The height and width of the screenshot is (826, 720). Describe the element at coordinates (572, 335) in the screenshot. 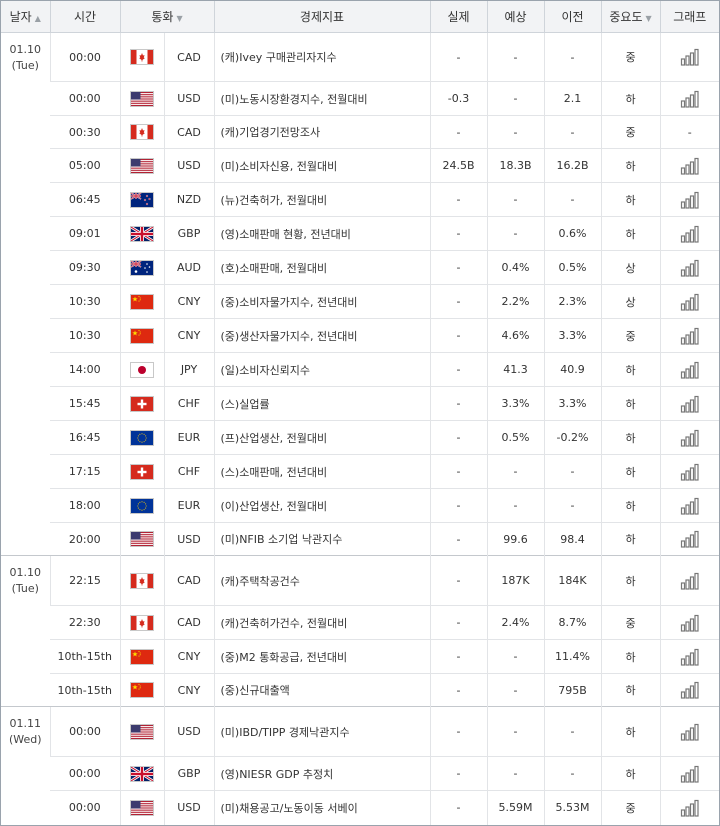

I see `previous-cell: 3.3%` at that location.